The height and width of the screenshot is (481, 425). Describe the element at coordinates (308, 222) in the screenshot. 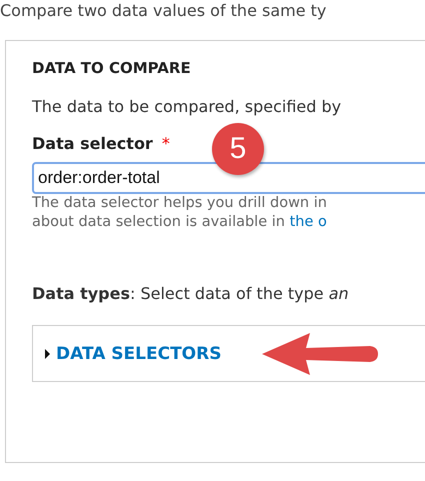

I see `help-link: the o` at that location.